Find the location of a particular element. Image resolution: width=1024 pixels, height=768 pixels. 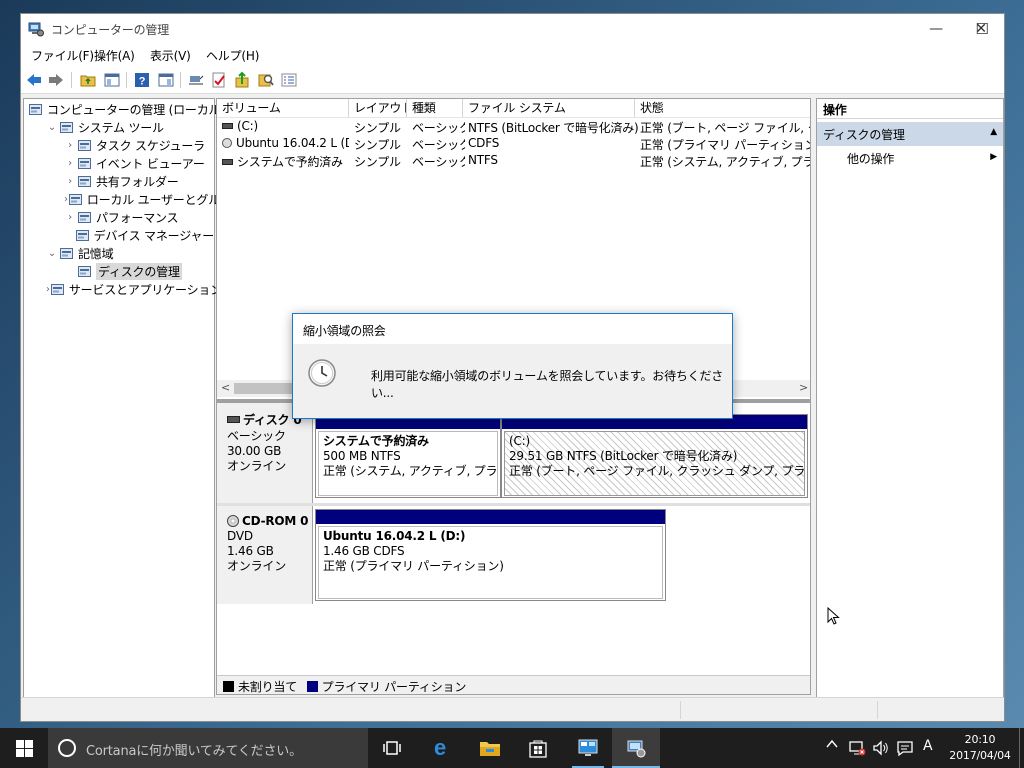

volume-cell: CDFS is located at coordinates (484, 143).